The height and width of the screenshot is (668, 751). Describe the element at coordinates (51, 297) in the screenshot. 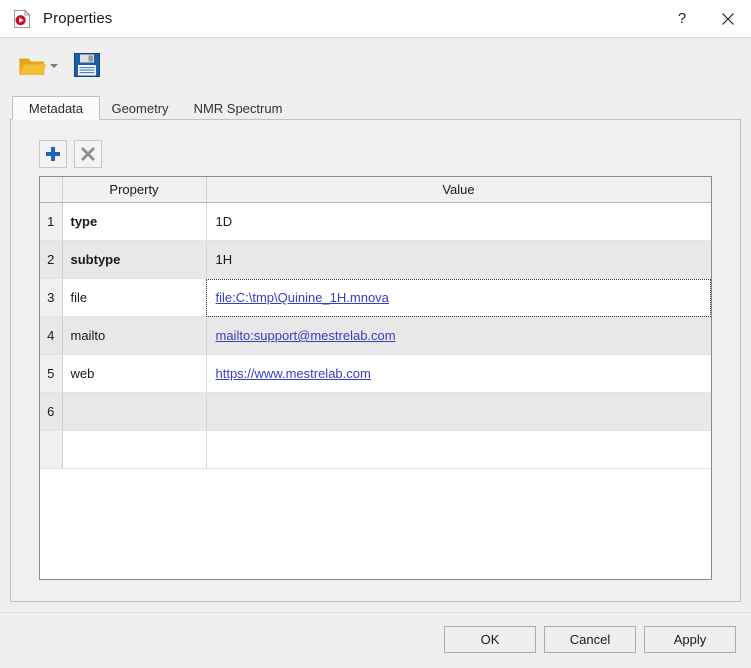

I see `row-number: 3` at that location.